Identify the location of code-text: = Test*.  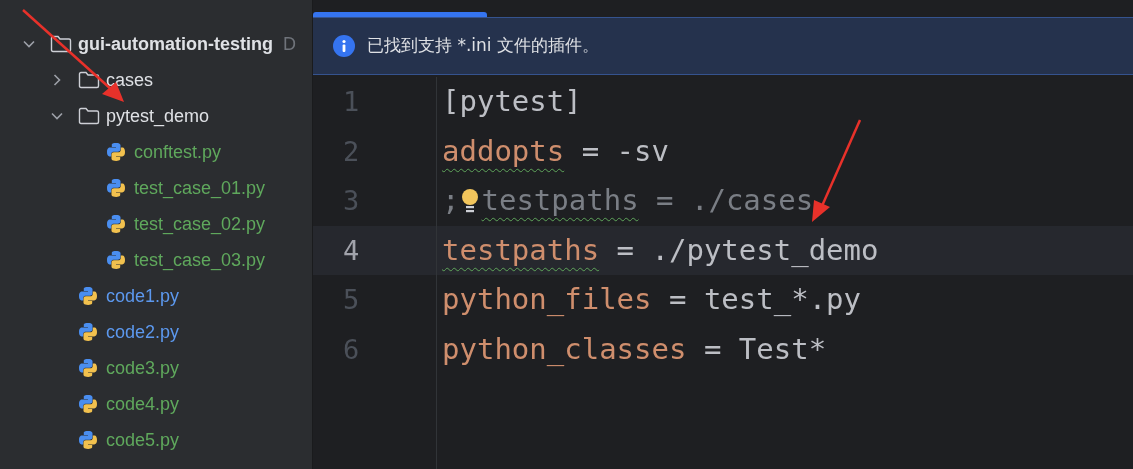
(764, 349).